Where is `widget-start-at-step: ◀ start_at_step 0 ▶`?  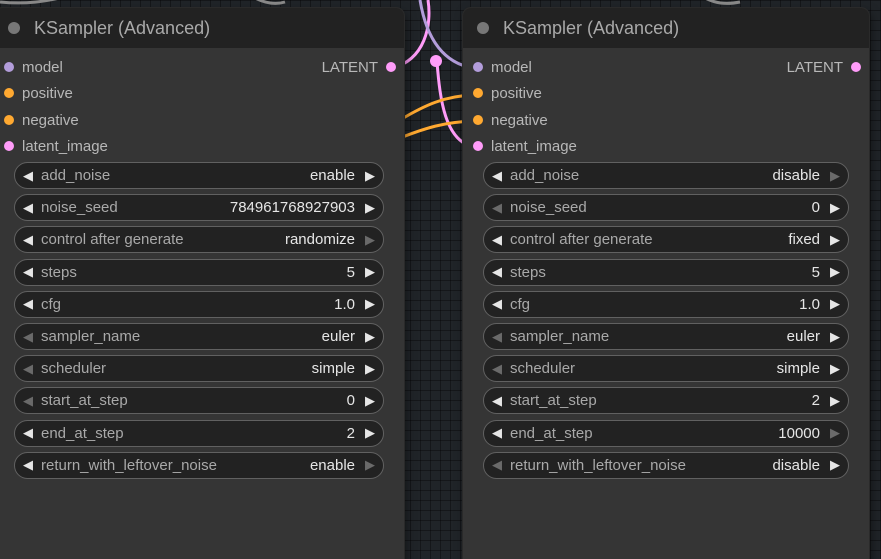 widget-start-at-step: ◀ start_at_step 0 ▶ is located at coordinates (199, 401).